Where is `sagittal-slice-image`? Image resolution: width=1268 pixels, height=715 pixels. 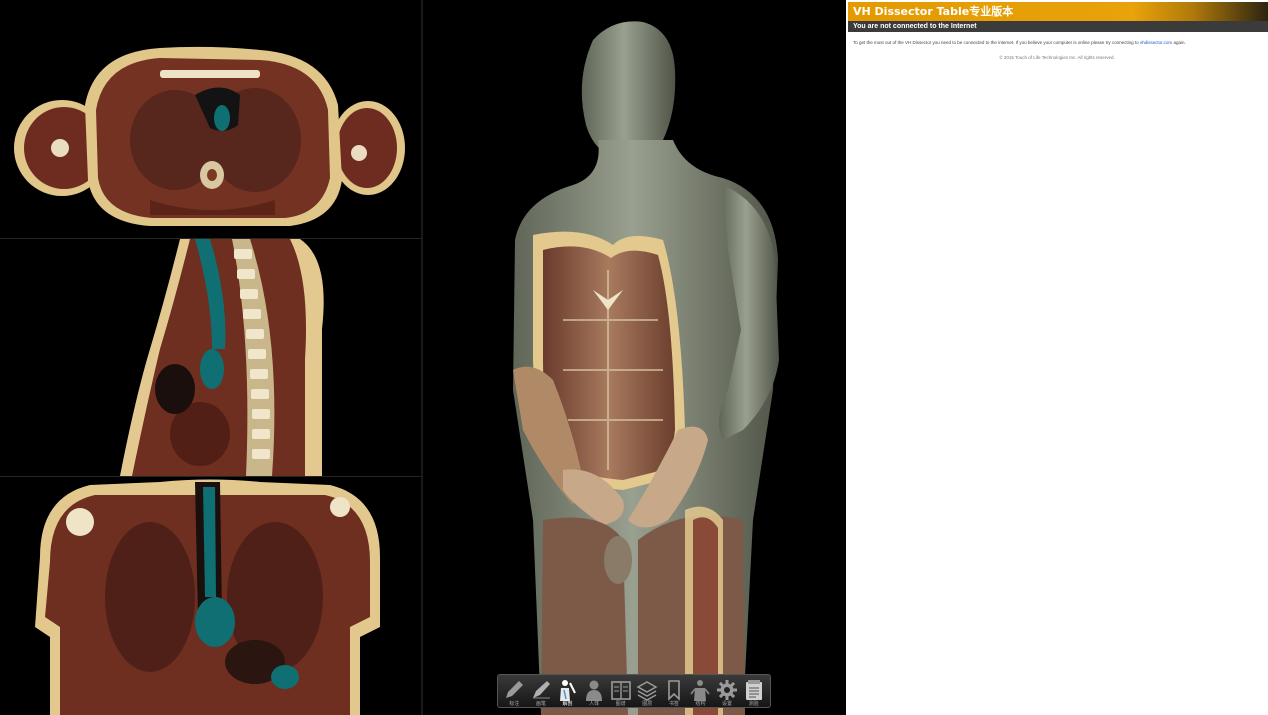 sagittal-slice-image is located at coordinates (222, 357).